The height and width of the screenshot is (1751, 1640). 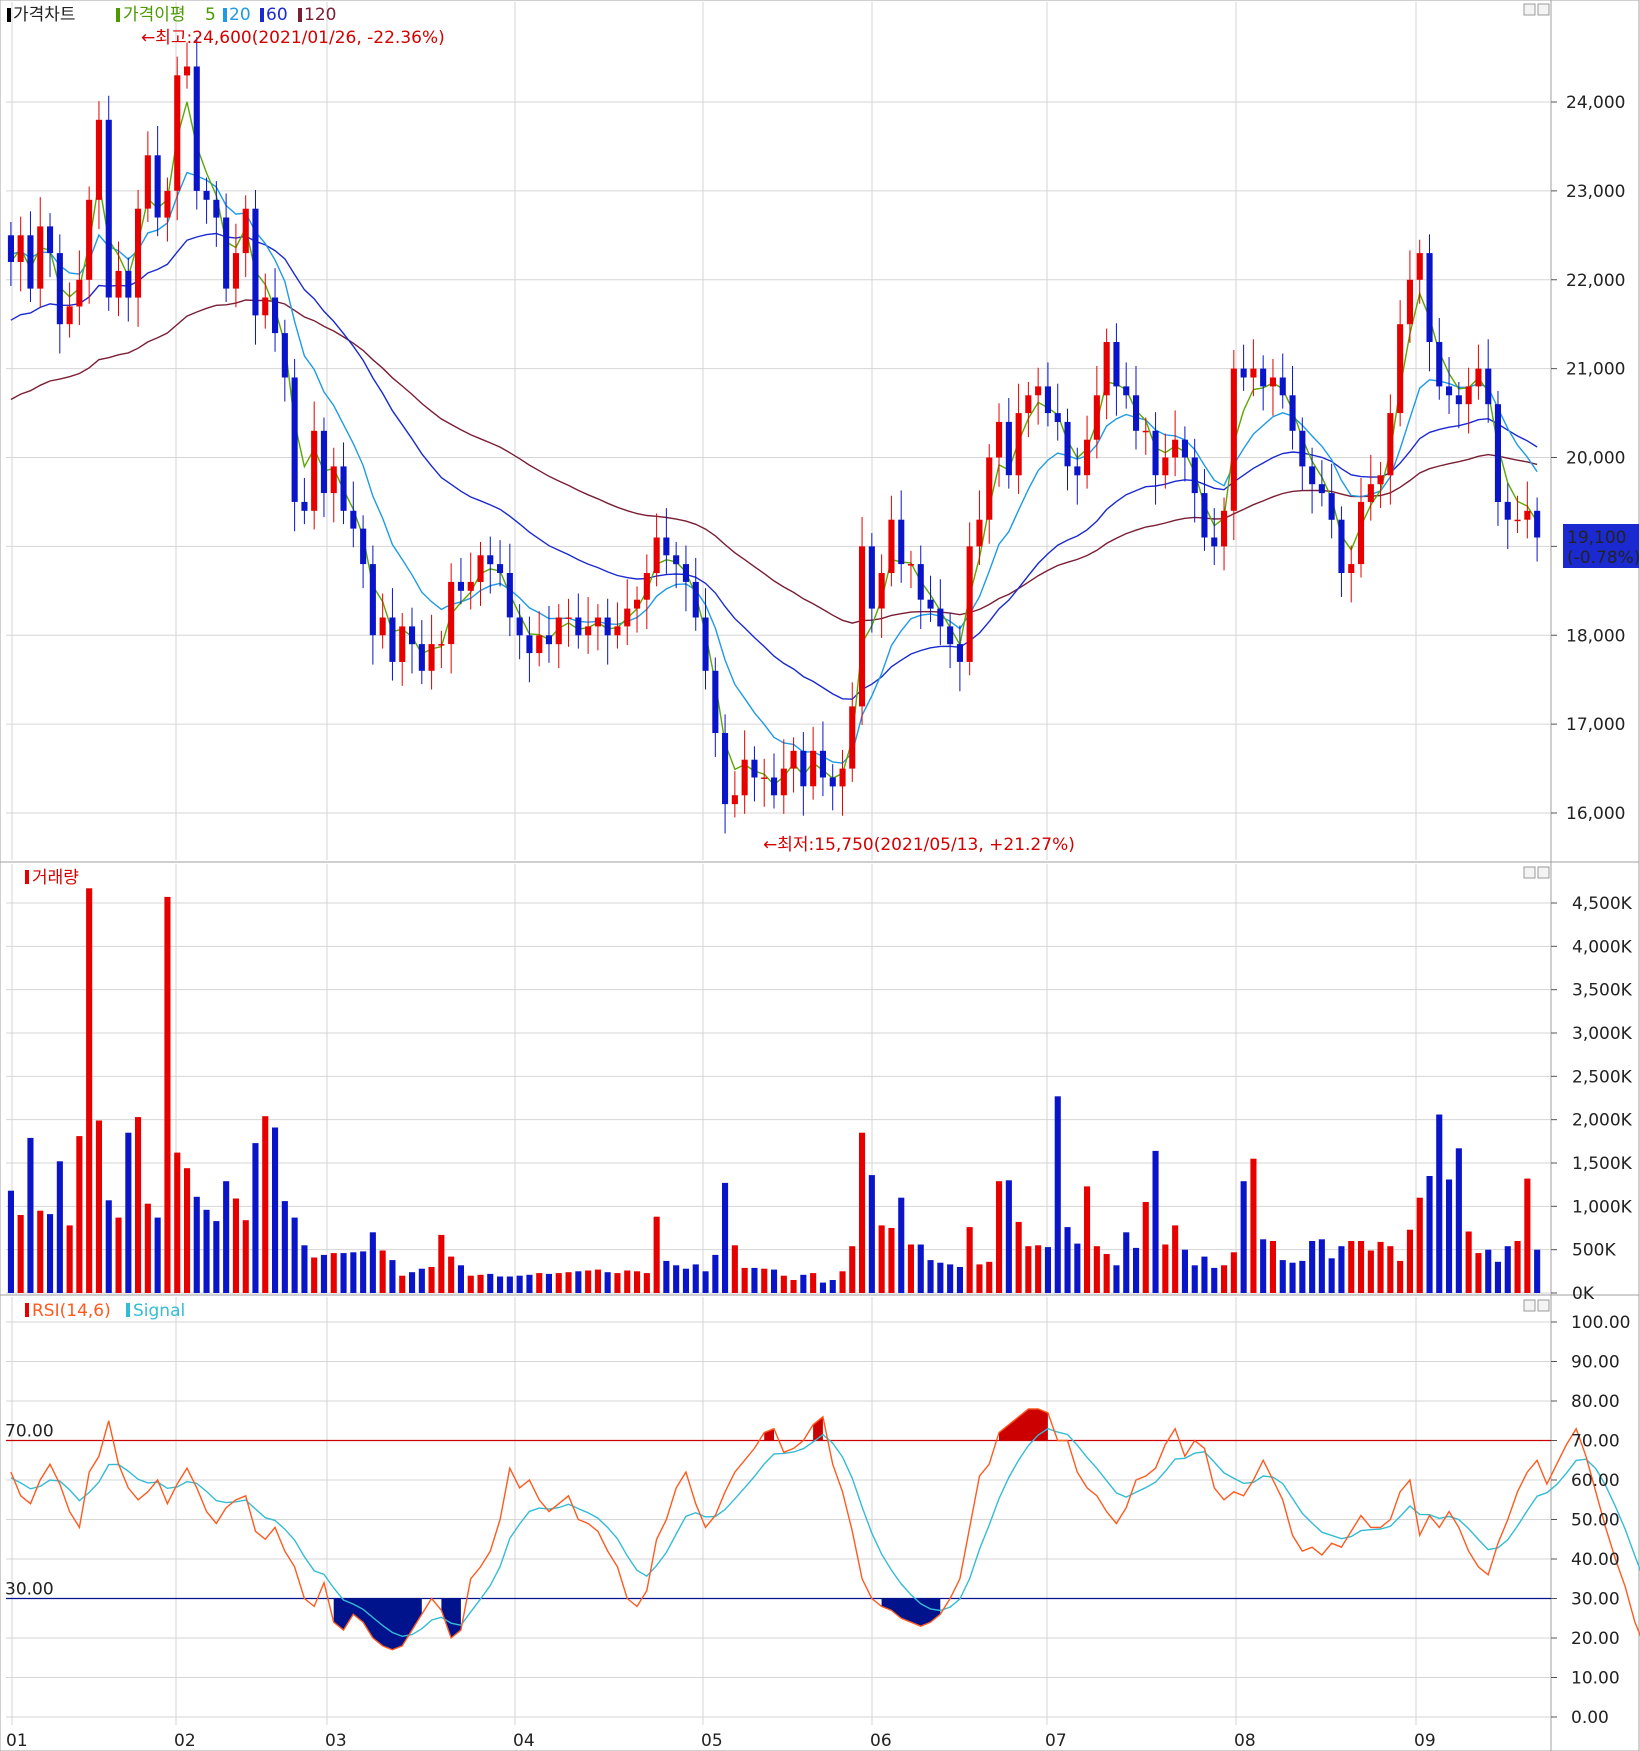 What do you see at coordinates (1603, 558) in the screenshot?
I see `last-change: (-0.78%)` at bounding box center [1603, 558].